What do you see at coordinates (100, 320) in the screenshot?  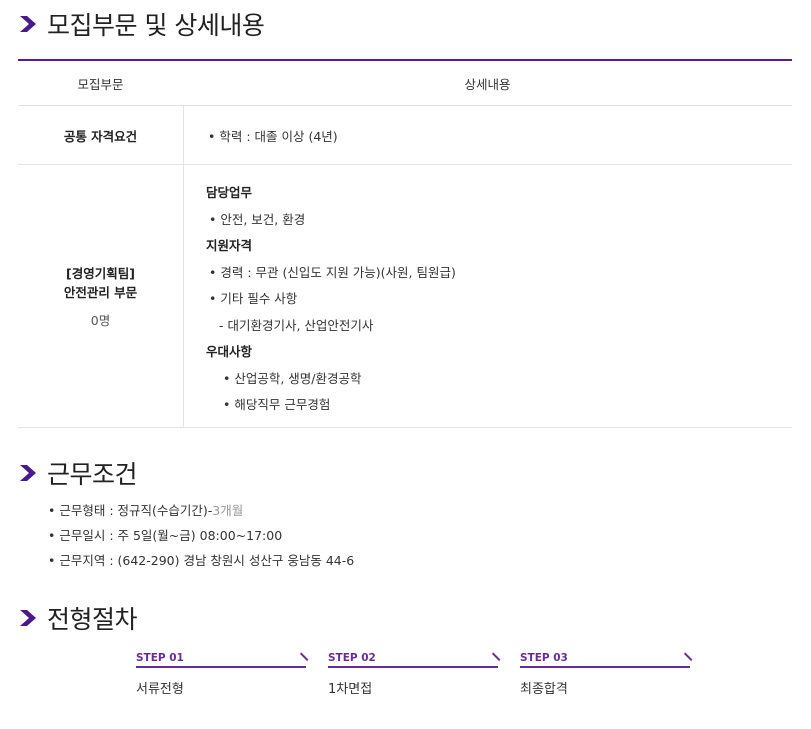 I see `headcount: 0명` at bounding box center [100, 320].